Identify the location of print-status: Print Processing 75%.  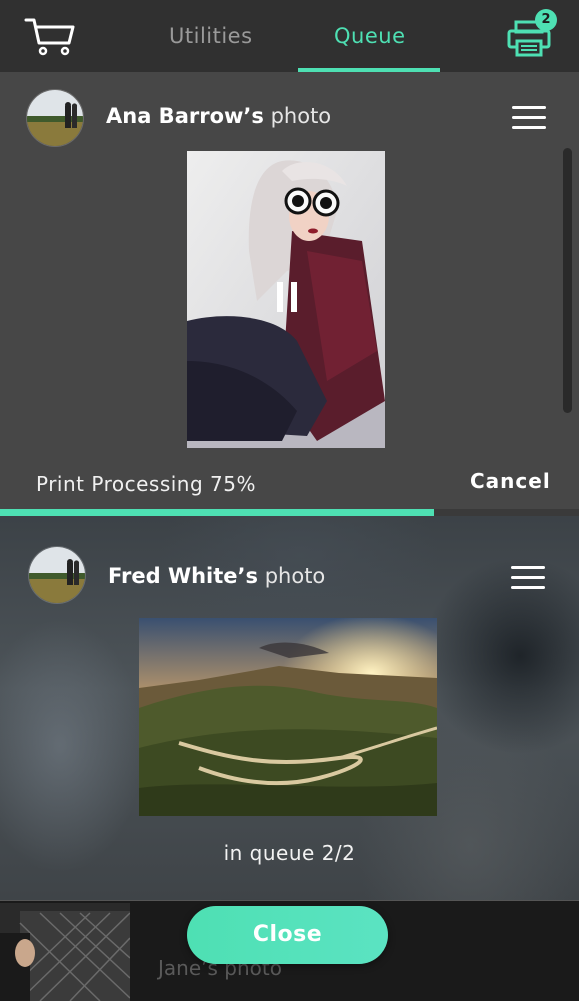
(146, 484).